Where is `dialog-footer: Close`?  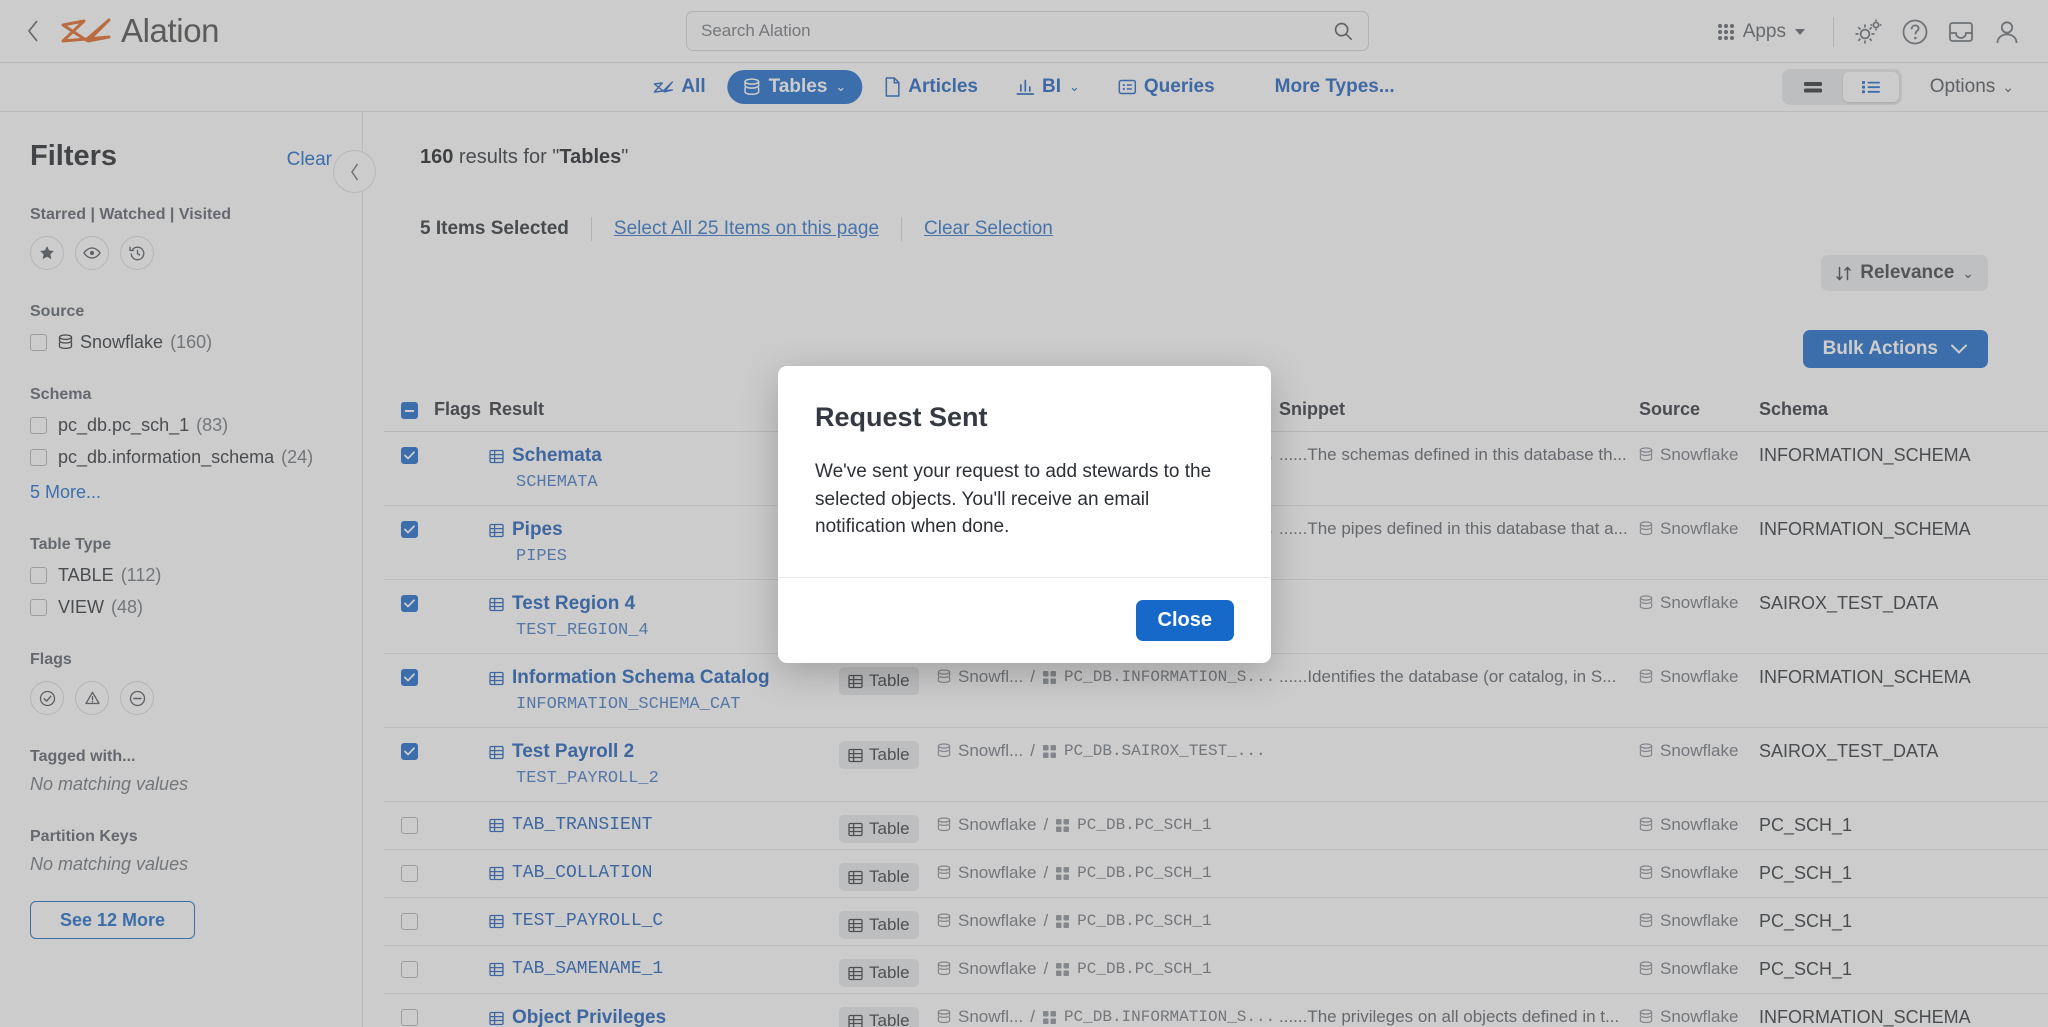 dialog-footer: Close is located at coordinates (1024, 620).